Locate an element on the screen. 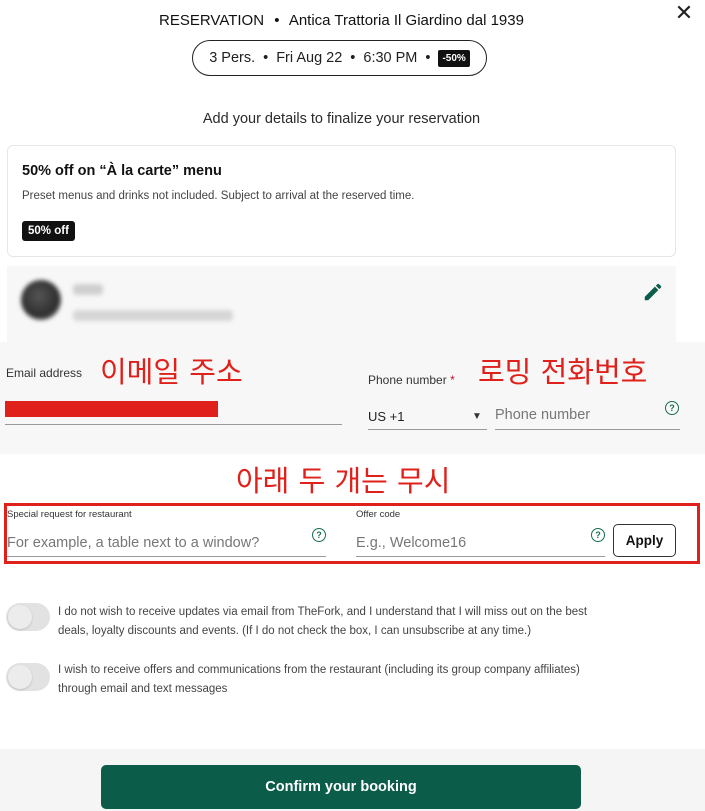 This screenshot has height=811, width=705. country-code-select: US +1 ▼ is located at coordinates (427, 417).